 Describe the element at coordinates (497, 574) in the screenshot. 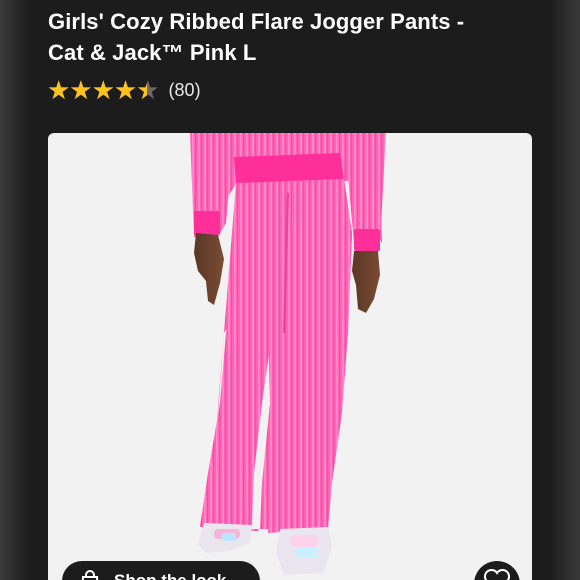

I see `heart-icon` at that location.